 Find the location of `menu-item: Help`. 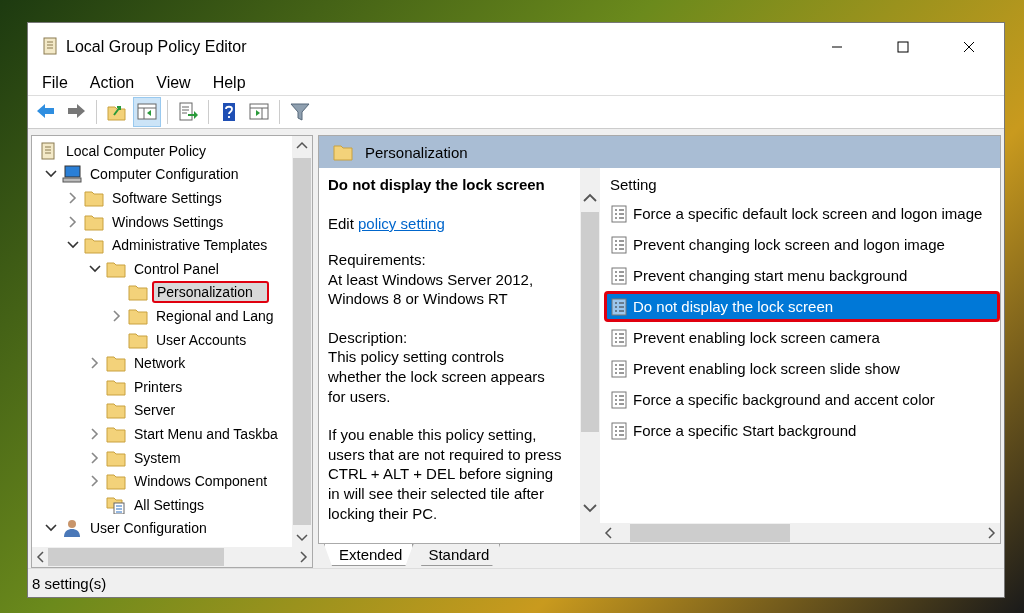

menu-item: Help is located at coordinates (229, 83).